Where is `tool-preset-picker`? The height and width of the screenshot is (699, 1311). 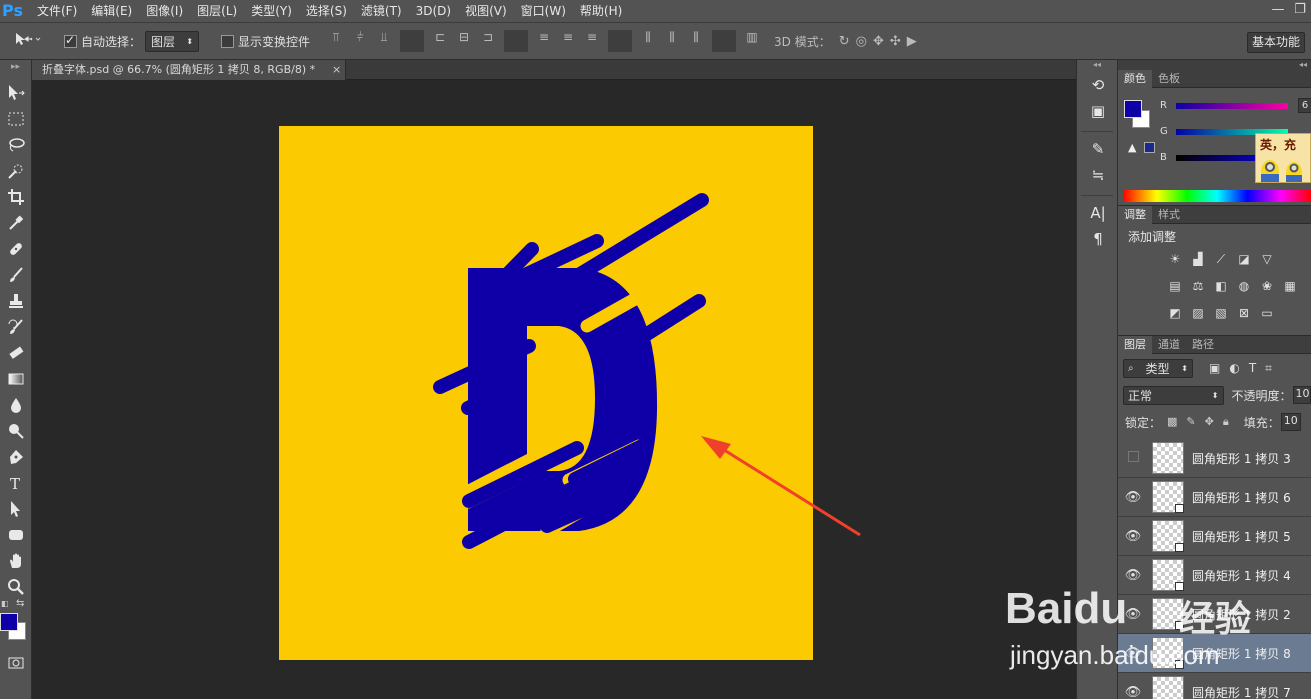
tool-preset-picker is located at coordinates (30, 41).